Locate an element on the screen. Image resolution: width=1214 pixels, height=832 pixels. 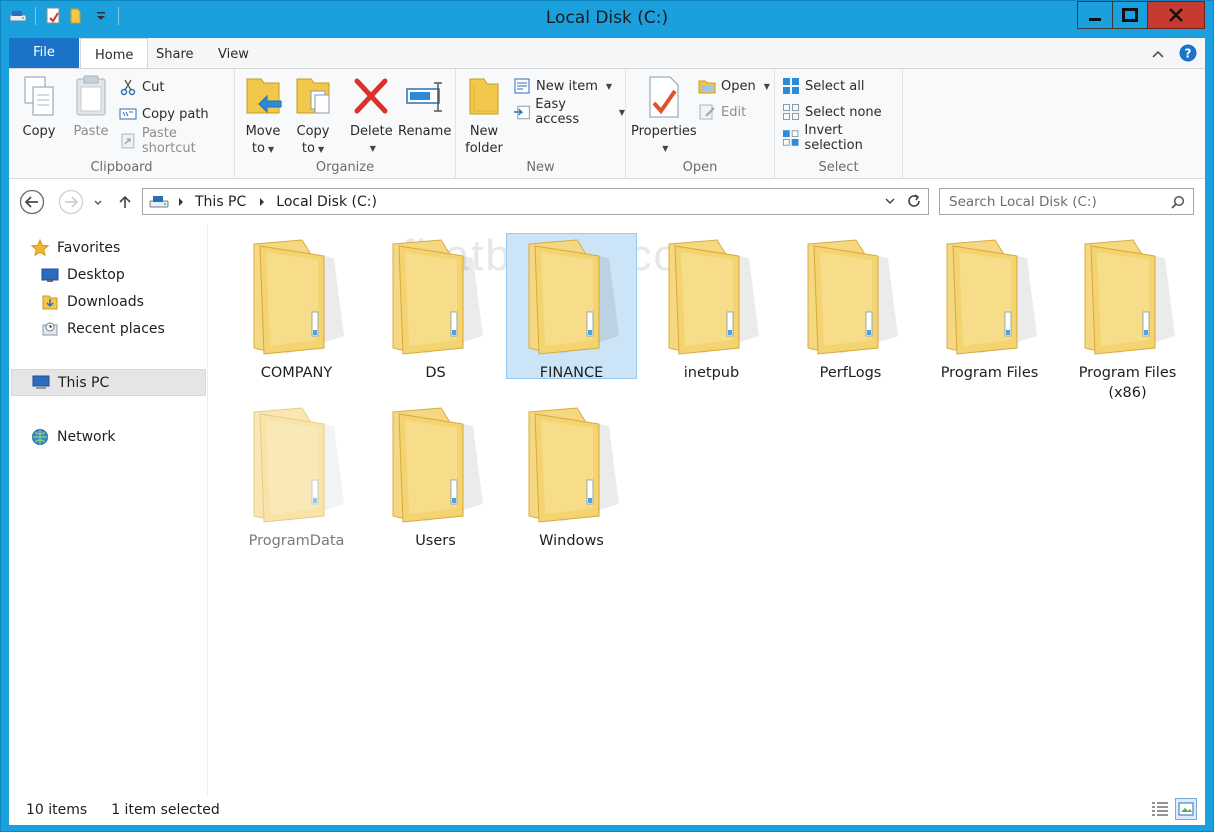
copy-path-button: Copy path is located at coordinates (164, 114).